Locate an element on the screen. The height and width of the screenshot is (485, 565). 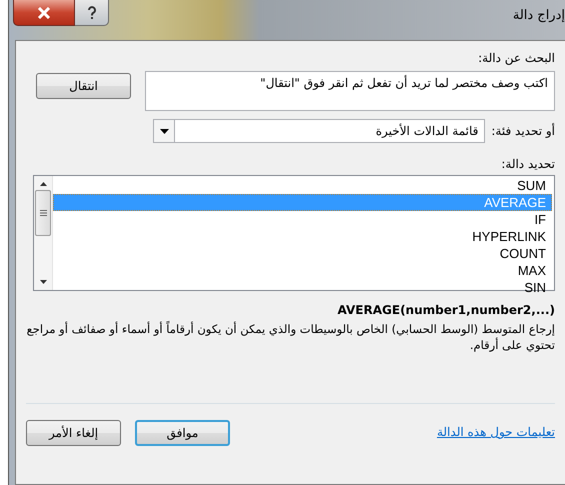
scroll-thumb is located at coordinates (43, 213).